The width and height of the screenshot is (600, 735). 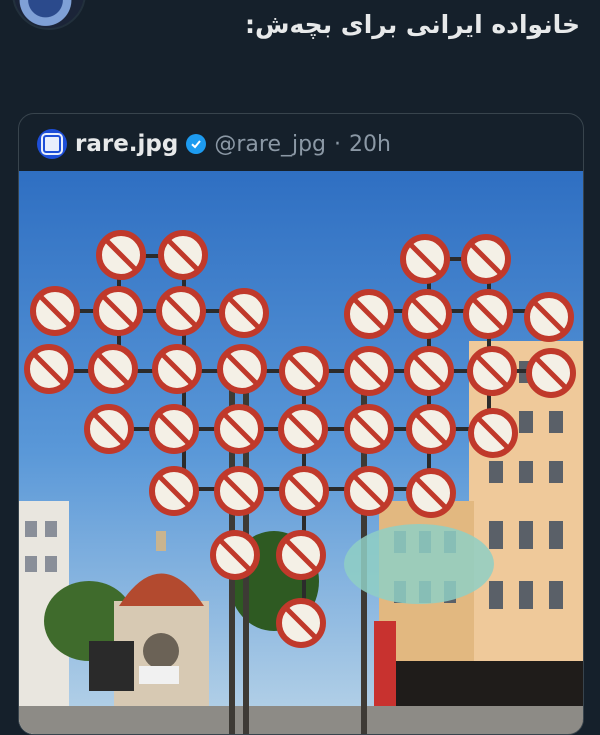 I want to click on quoted-timestamp: 20h, so click(x=370, y=144).